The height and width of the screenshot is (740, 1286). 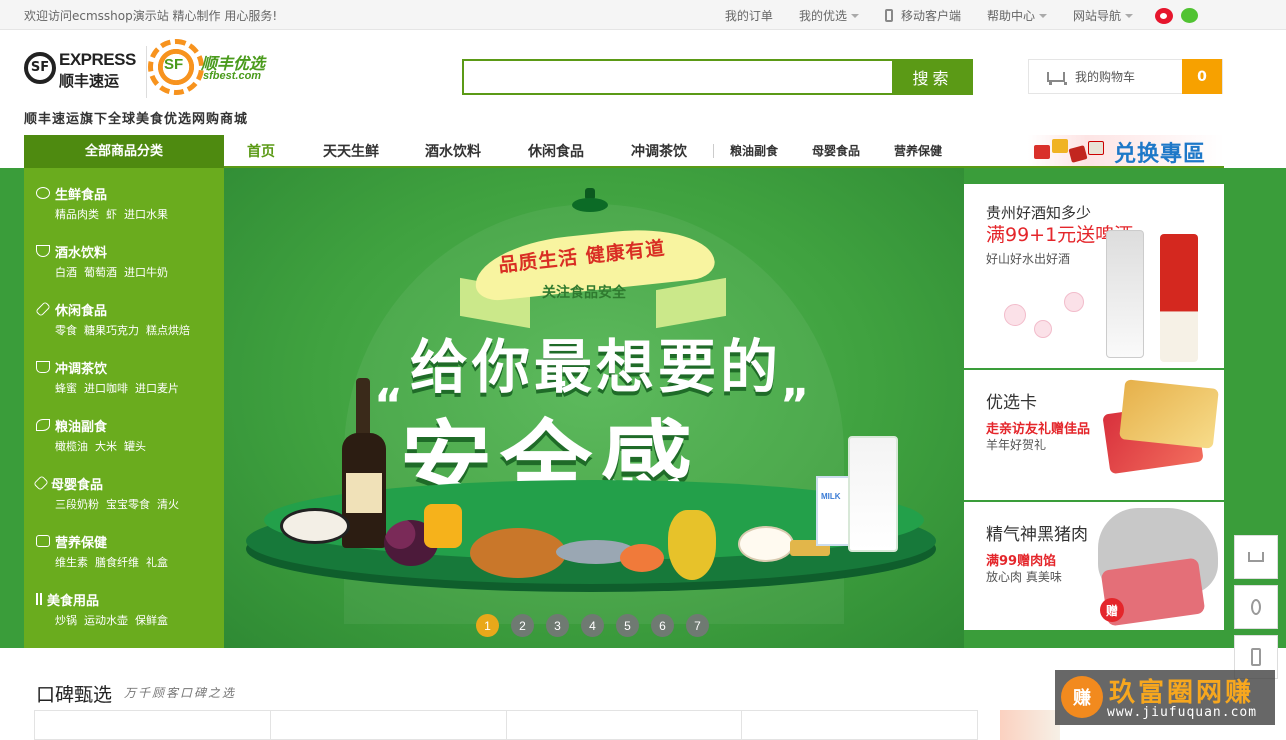 I want to click on my-youxuan-label: 我的优选, so click(x=822, y=16).